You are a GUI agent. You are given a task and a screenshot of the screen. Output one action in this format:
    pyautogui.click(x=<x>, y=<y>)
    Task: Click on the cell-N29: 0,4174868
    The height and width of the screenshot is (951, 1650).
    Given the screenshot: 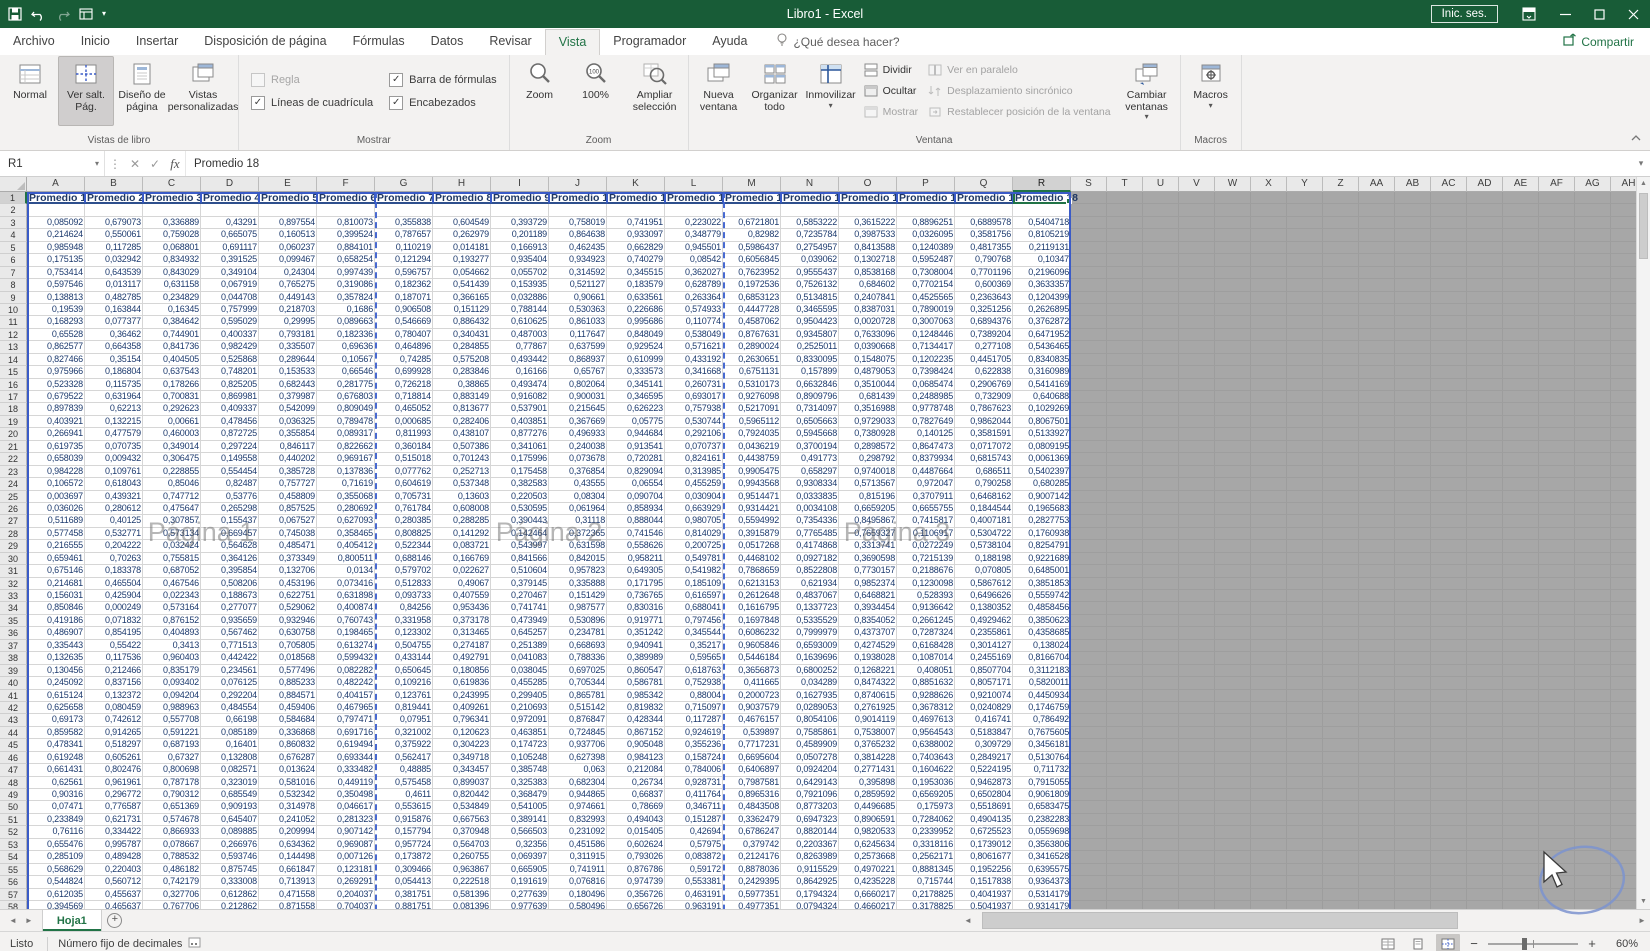 What is the action you would take?
    pyautogui.click(x=810, y=546)
    